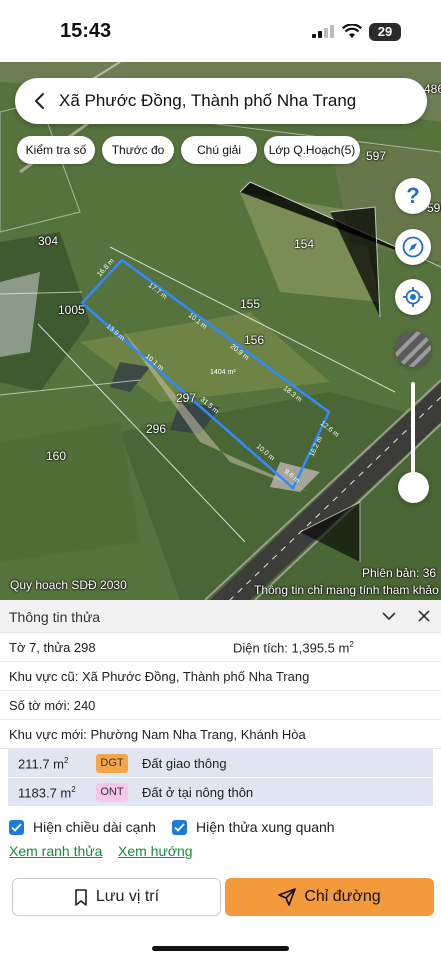  Describe the element at coordinates (86, 31) in the screenshot. I see `status-time: 15:43` at that location.